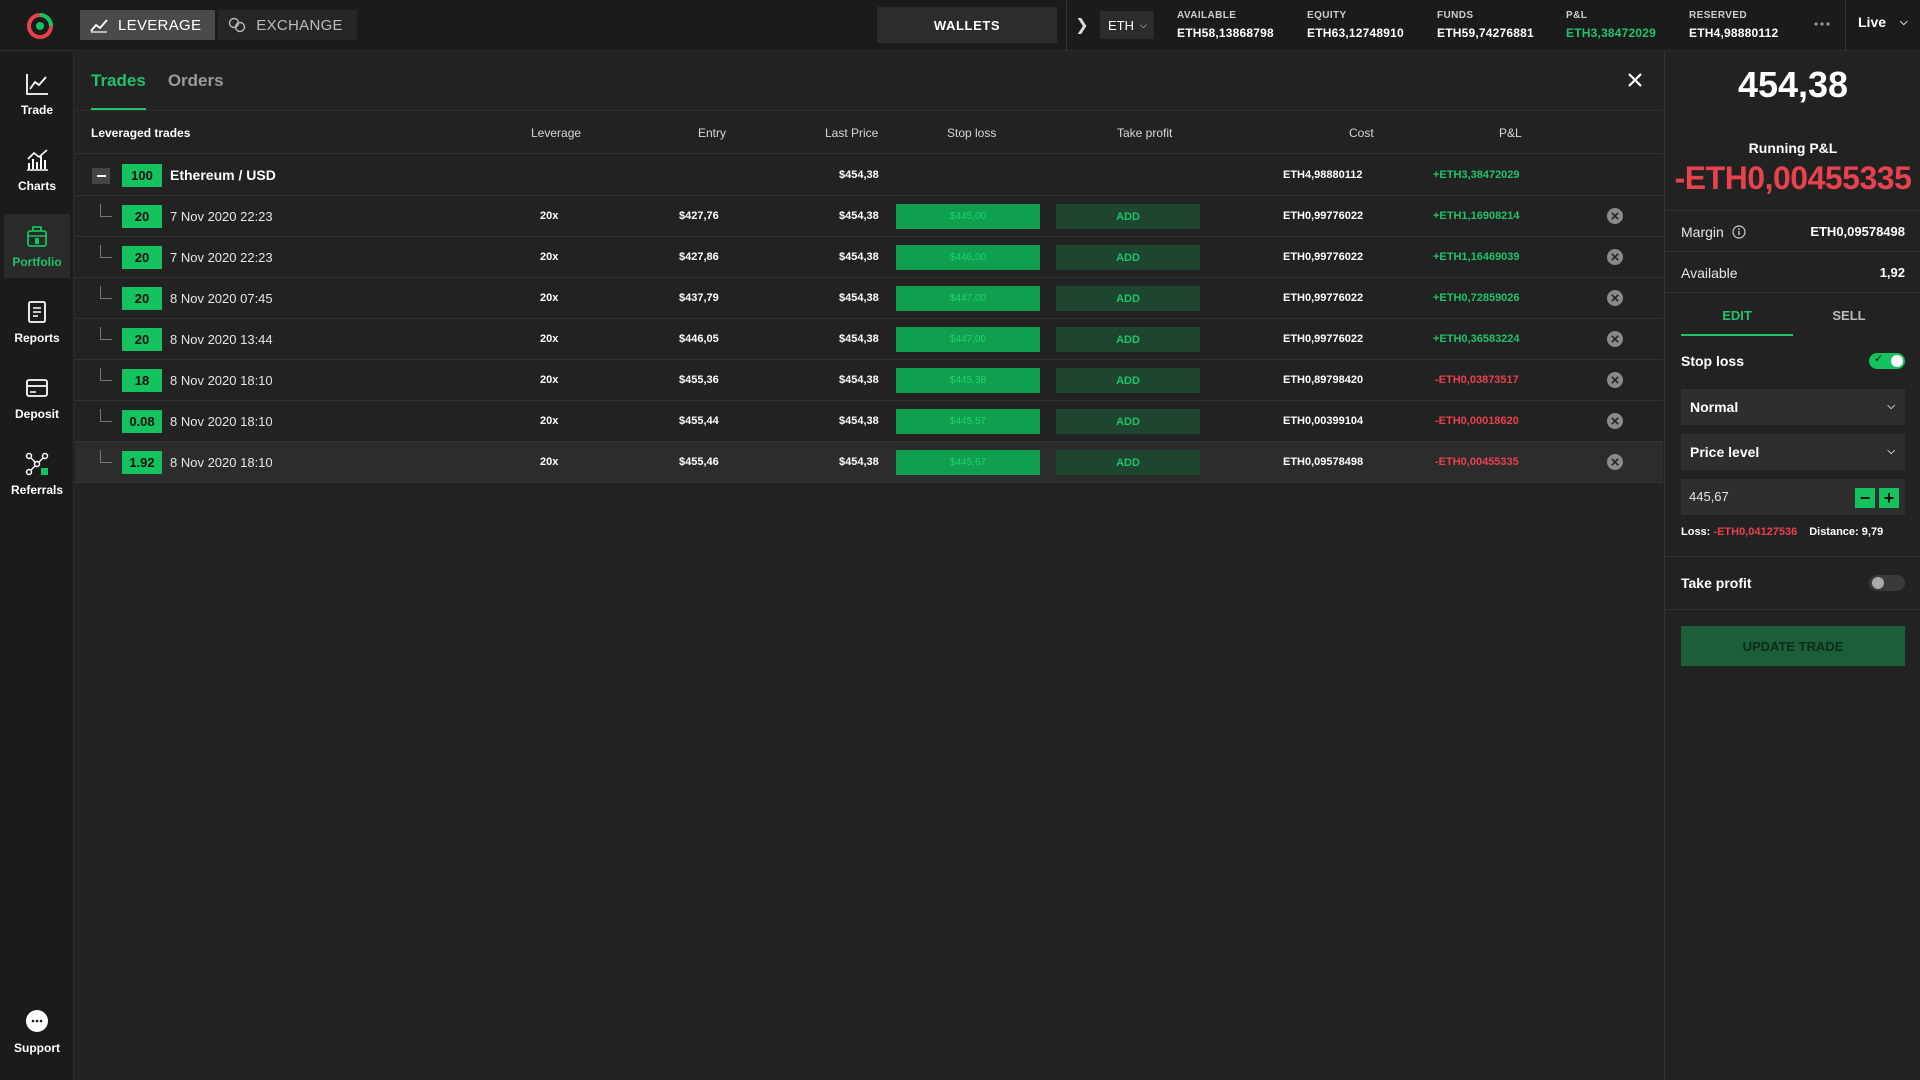 This screenshot has width=1920, height=1080. What do you see at coordinates (37, 398) in the screenshot?
I see `sidebar-item-deposit: Deposit` at bounding box center [37, 398].